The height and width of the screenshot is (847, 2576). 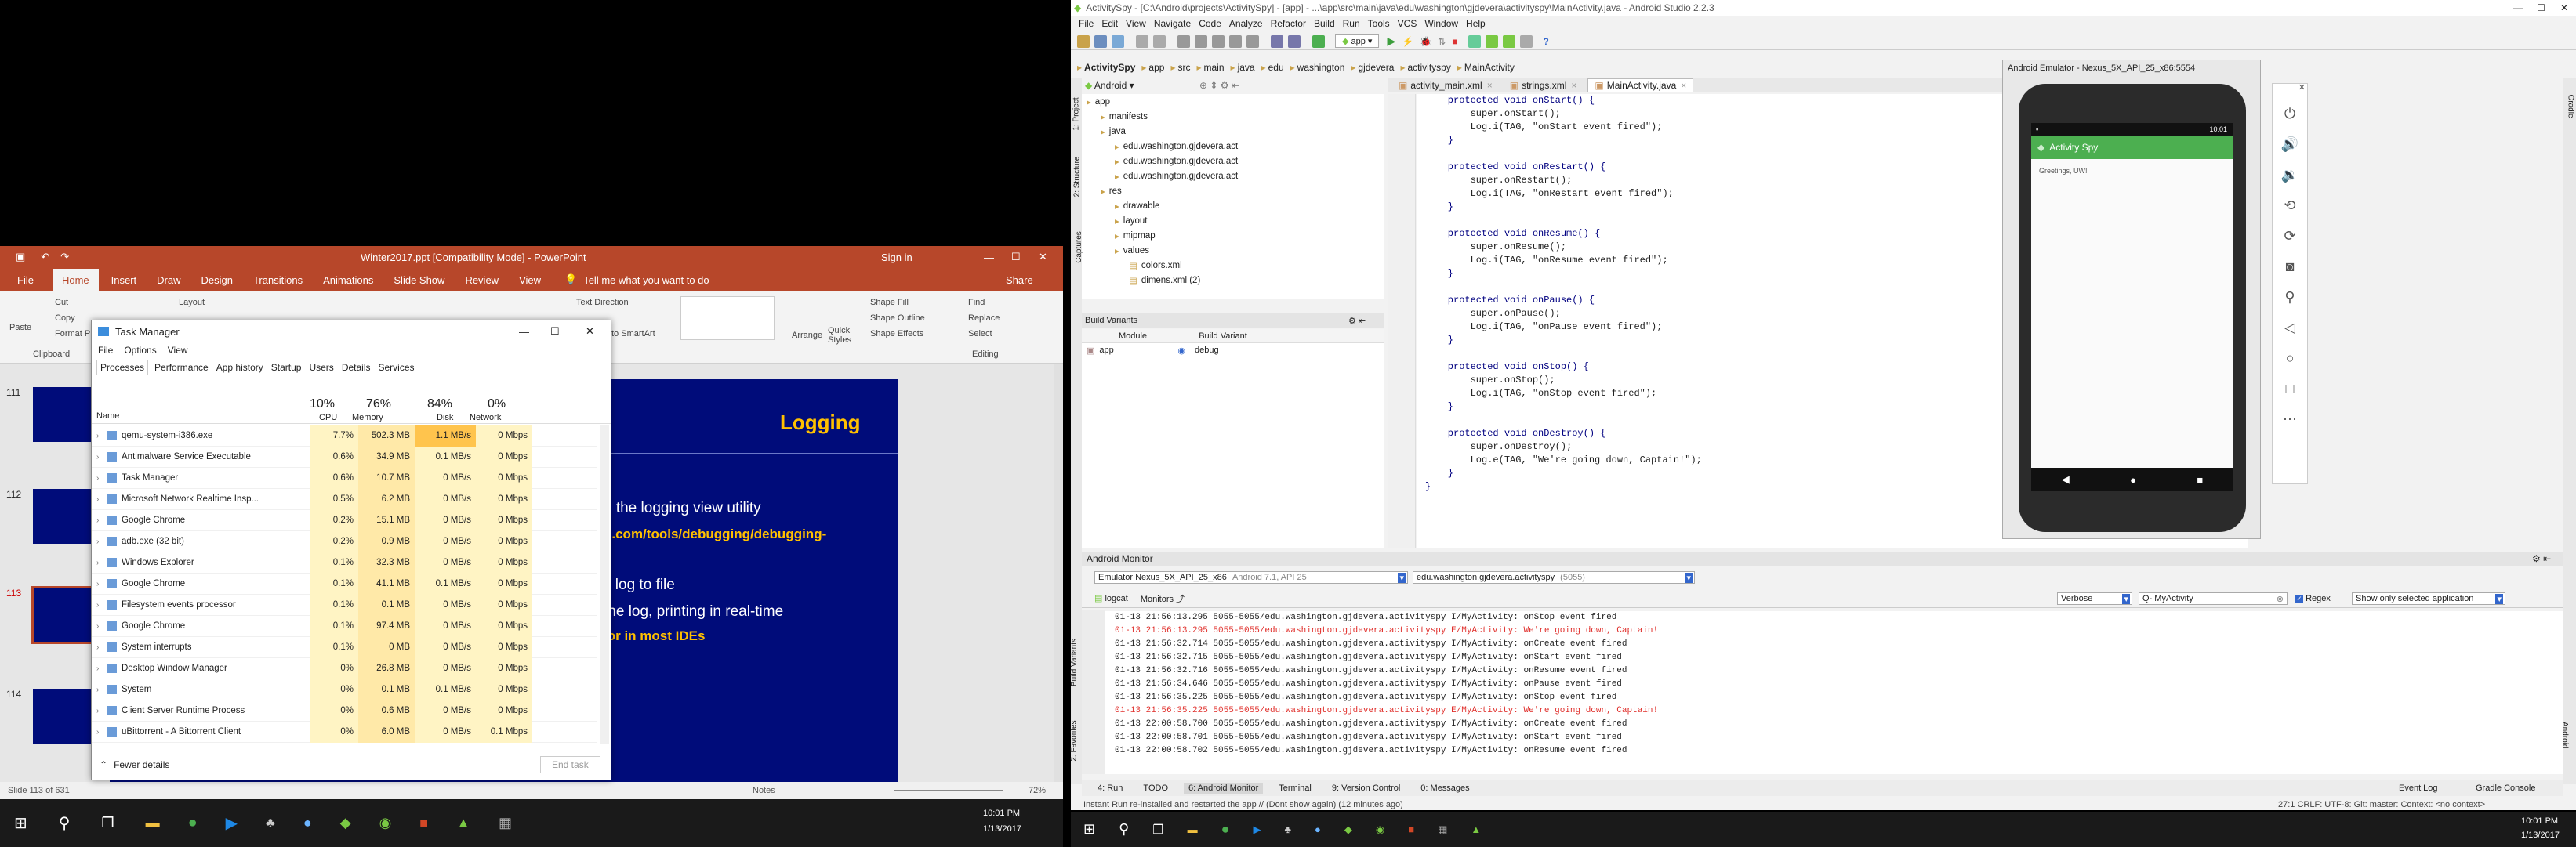 I want to click on arrange-button: Arrange, so click(x=807, y=335).